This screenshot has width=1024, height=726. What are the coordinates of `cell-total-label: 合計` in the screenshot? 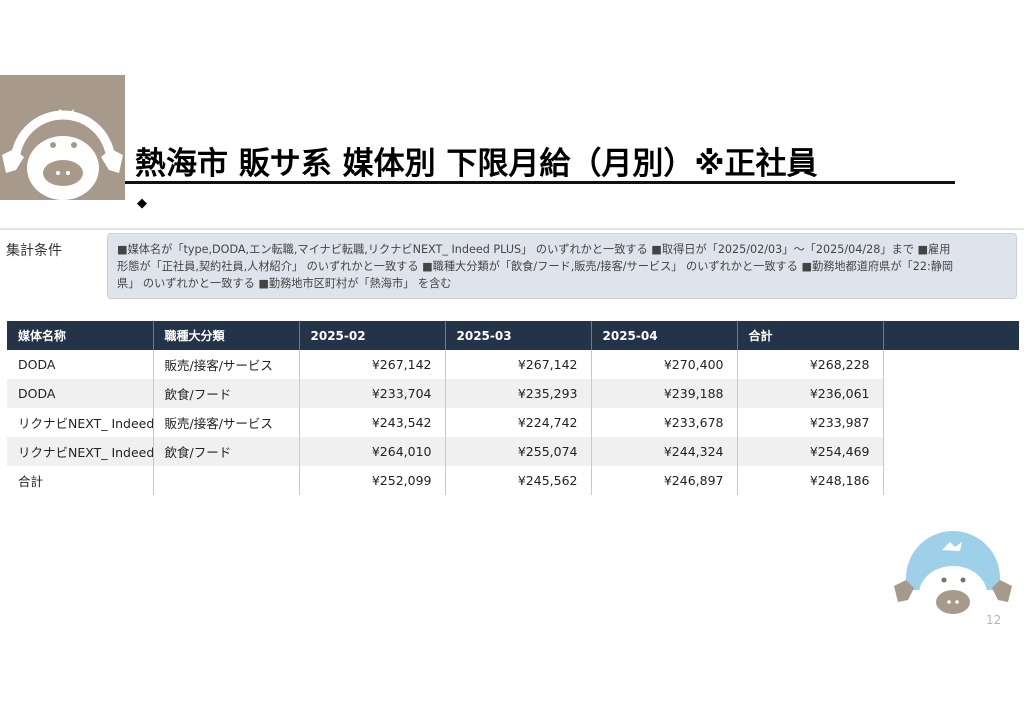 It's located at (80, 480).